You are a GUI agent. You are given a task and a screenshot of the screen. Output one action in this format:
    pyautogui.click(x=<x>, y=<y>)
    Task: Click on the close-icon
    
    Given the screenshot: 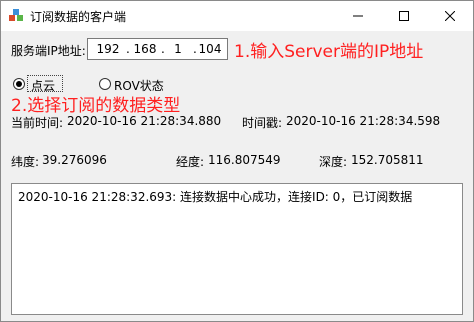 What is the action you would take?
    pyautogui.click(x=450, y=16)
    